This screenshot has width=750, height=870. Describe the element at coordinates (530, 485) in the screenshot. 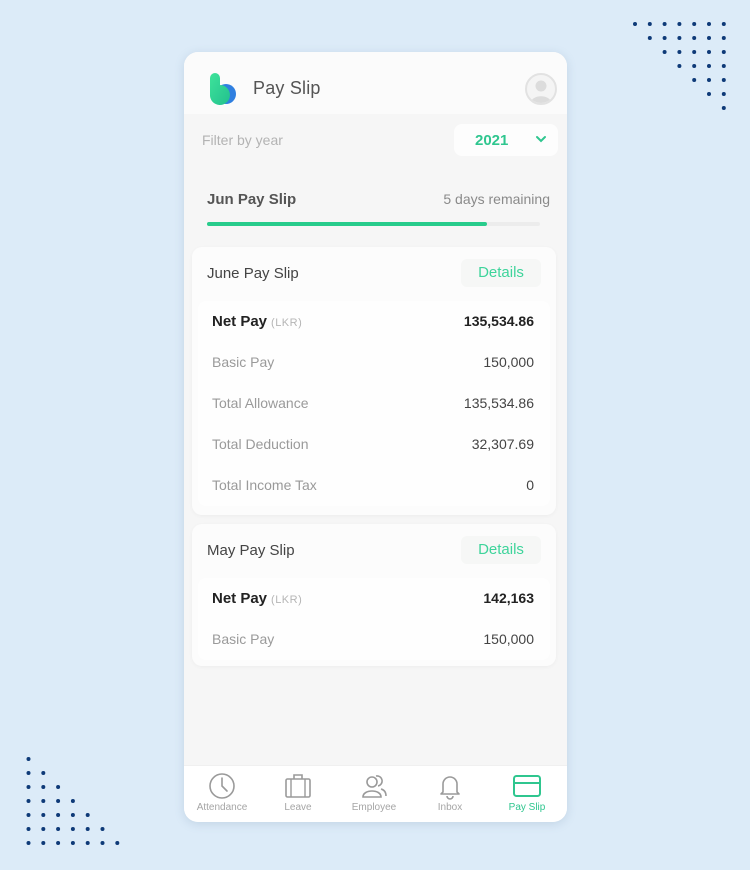

I see `row-value: 0` at that location.